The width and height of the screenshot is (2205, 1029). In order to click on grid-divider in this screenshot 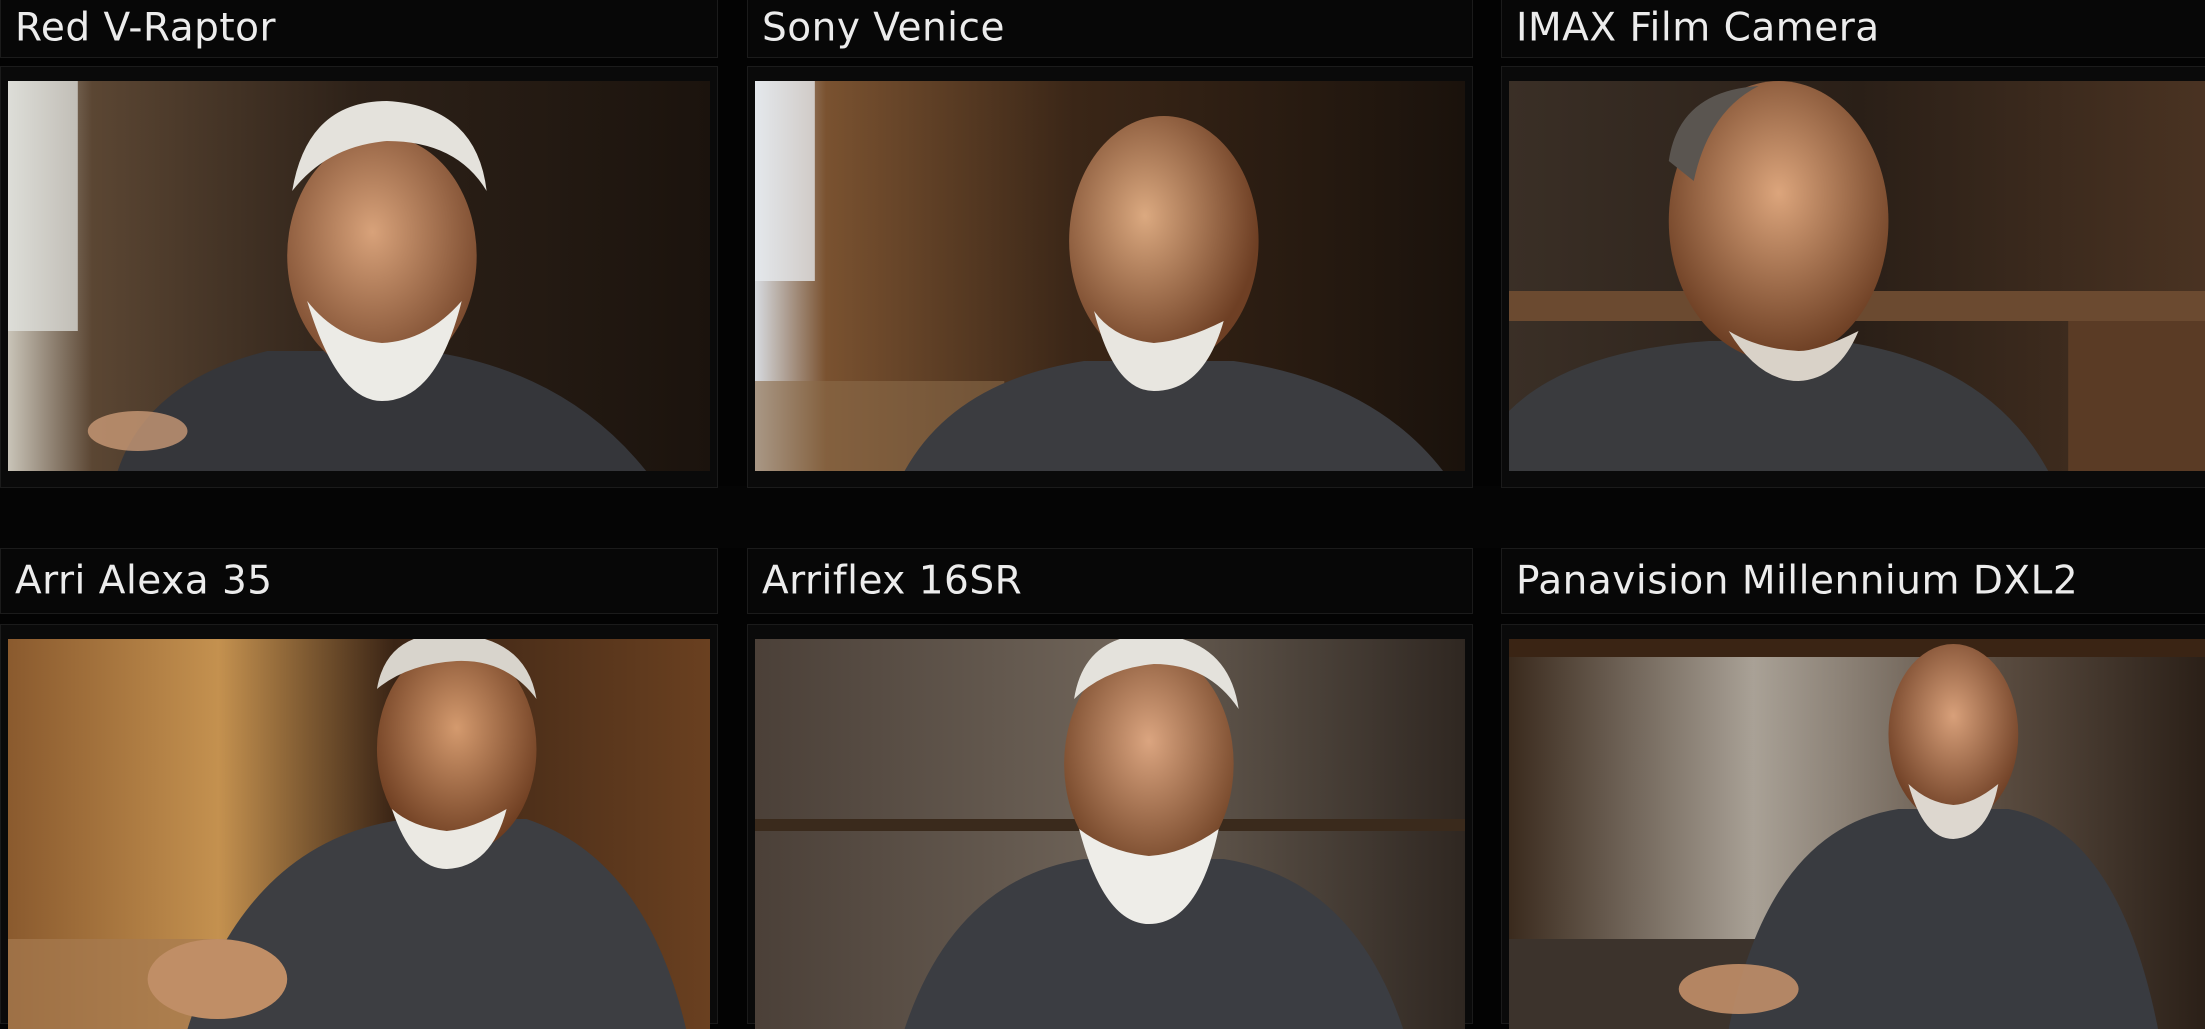, I will do `click(1102, 517)`.